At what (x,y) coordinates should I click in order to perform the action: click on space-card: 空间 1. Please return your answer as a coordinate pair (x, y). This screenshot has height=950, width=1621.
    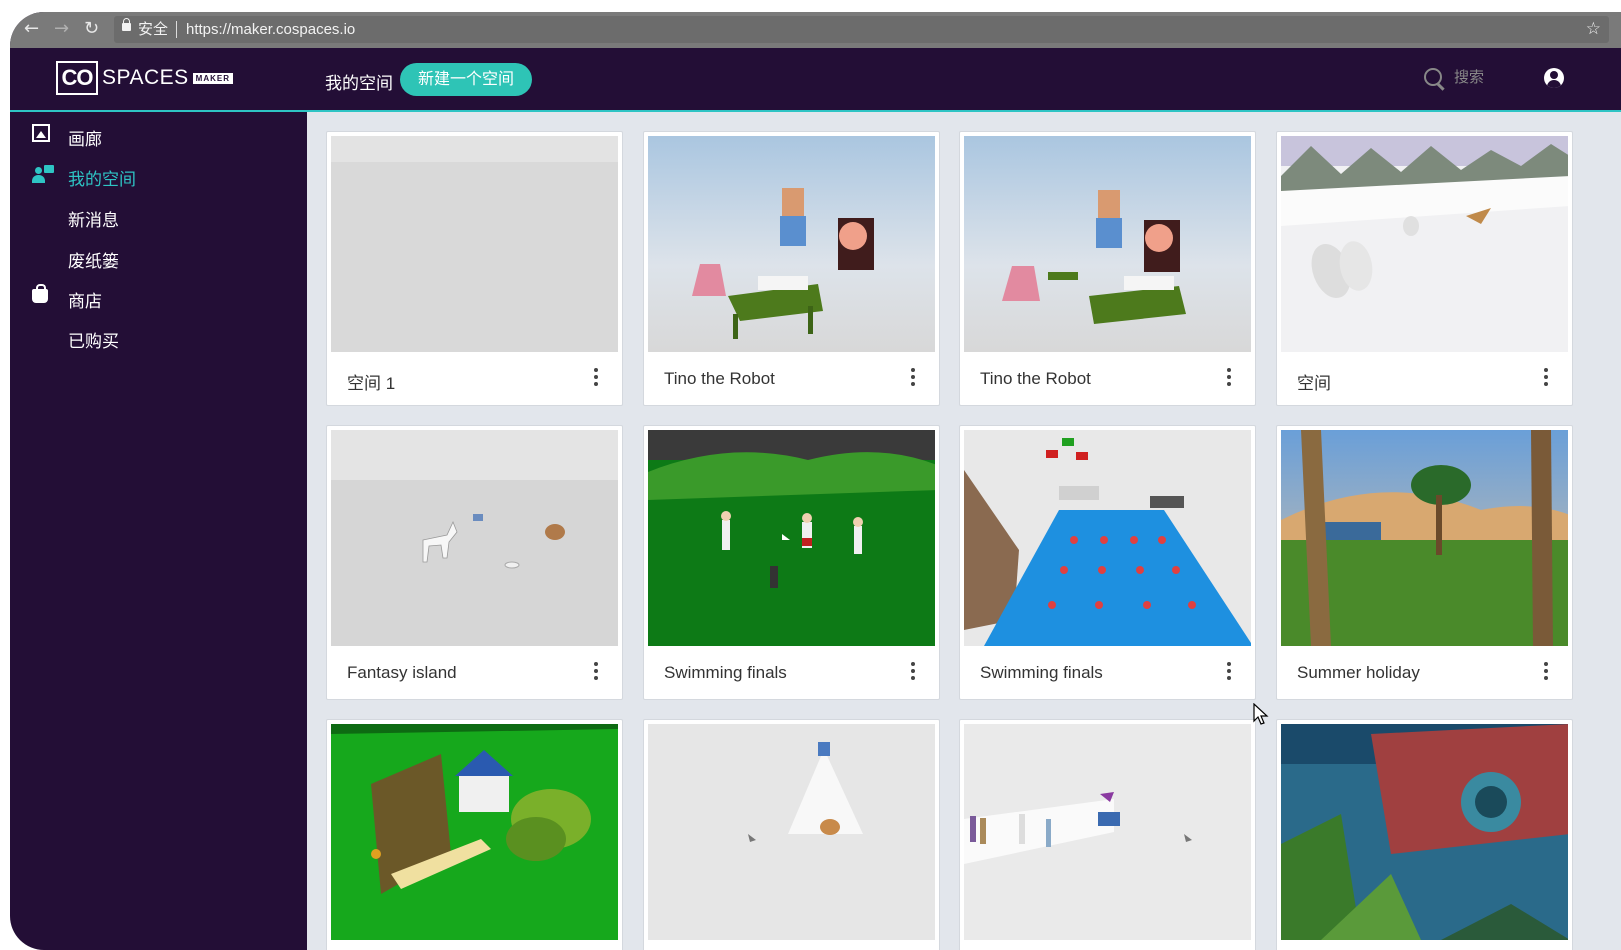
    Looking at the image, I should click on (474, 268).